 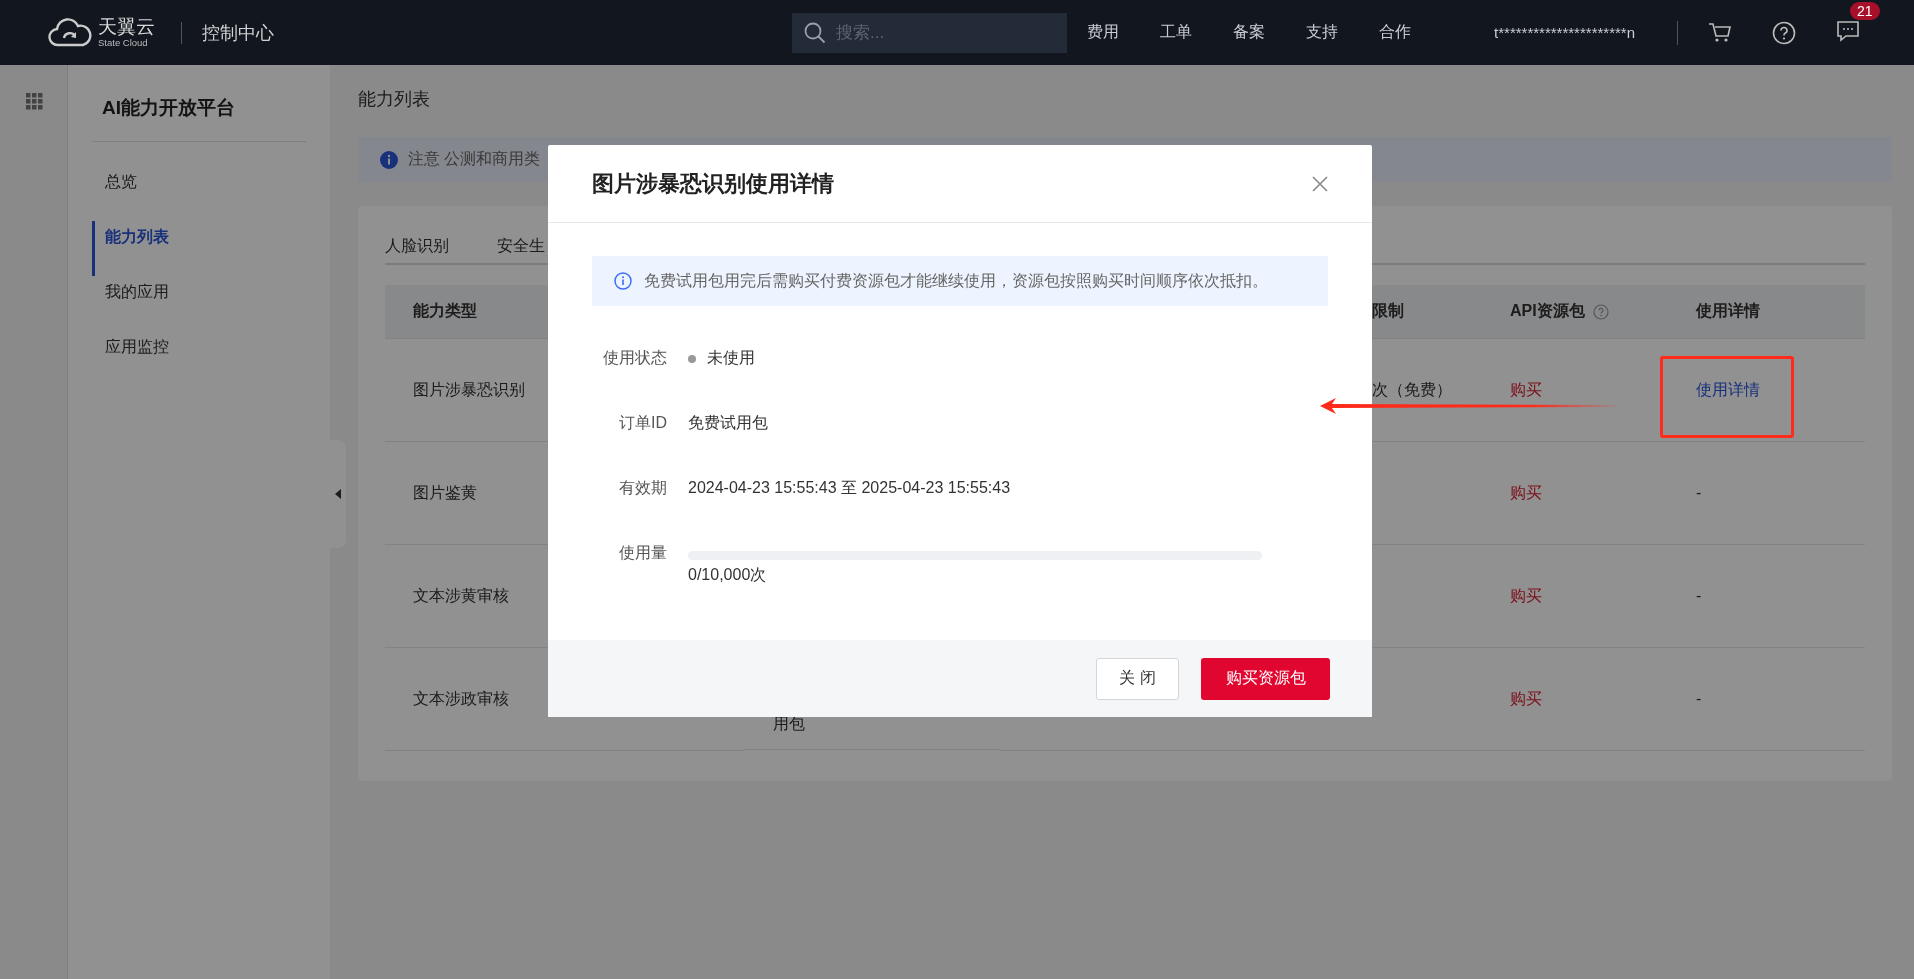 I want to click on category-tab: 人脸识别, so click(x=417, y=246).